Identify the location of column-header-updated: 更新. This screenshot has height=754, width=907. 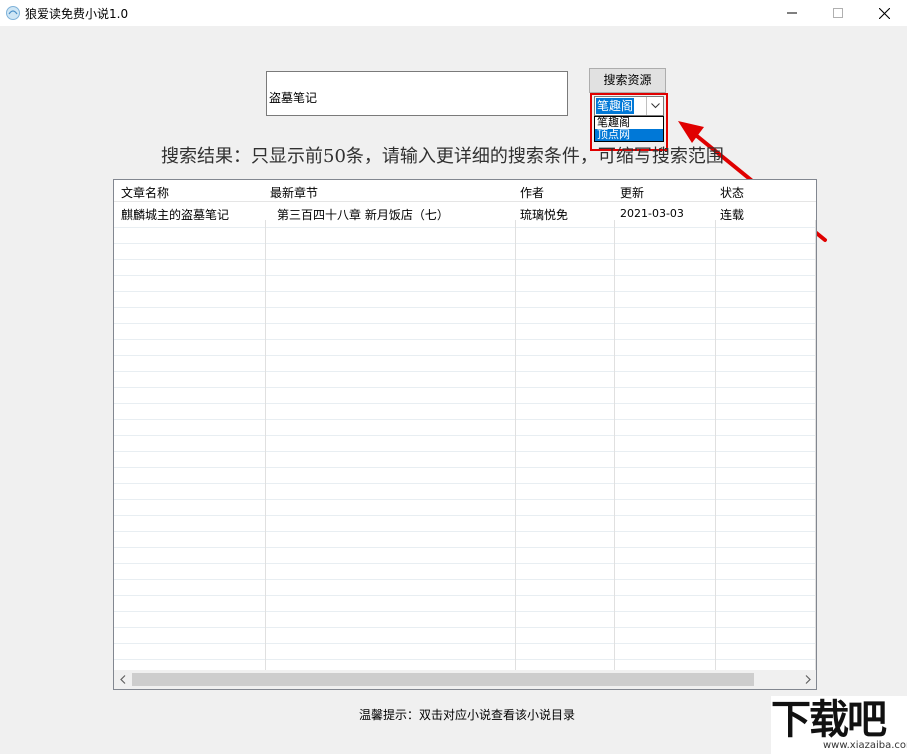
(632, 192).